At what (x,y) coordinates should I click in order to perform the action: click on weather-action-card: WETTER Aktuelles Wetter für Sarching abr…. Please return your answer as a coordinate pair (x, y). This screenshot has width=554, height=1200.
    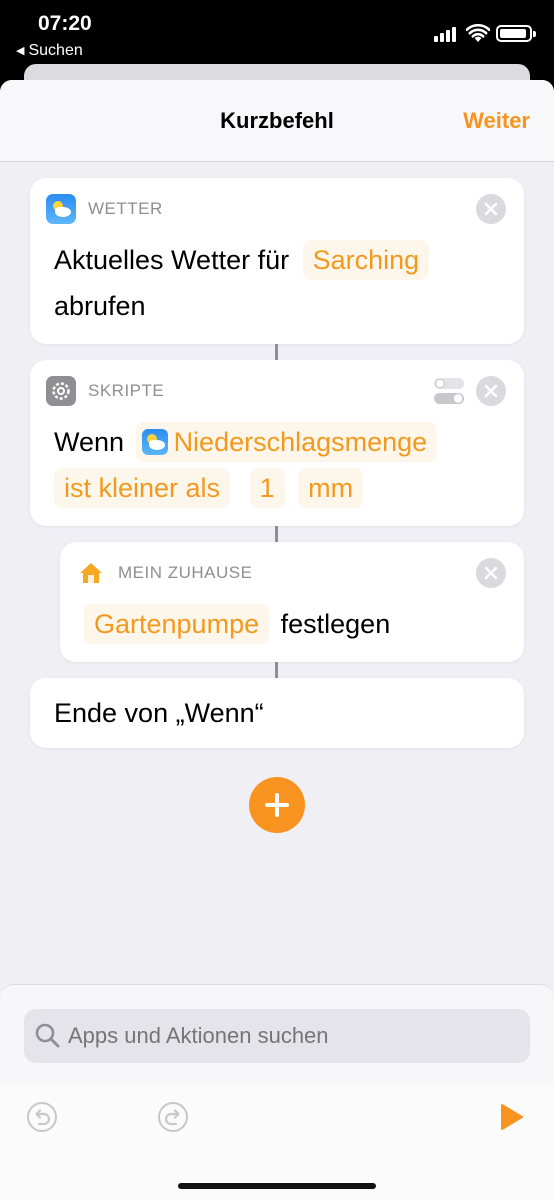
    Looking at the image, I should click on (277, 261).